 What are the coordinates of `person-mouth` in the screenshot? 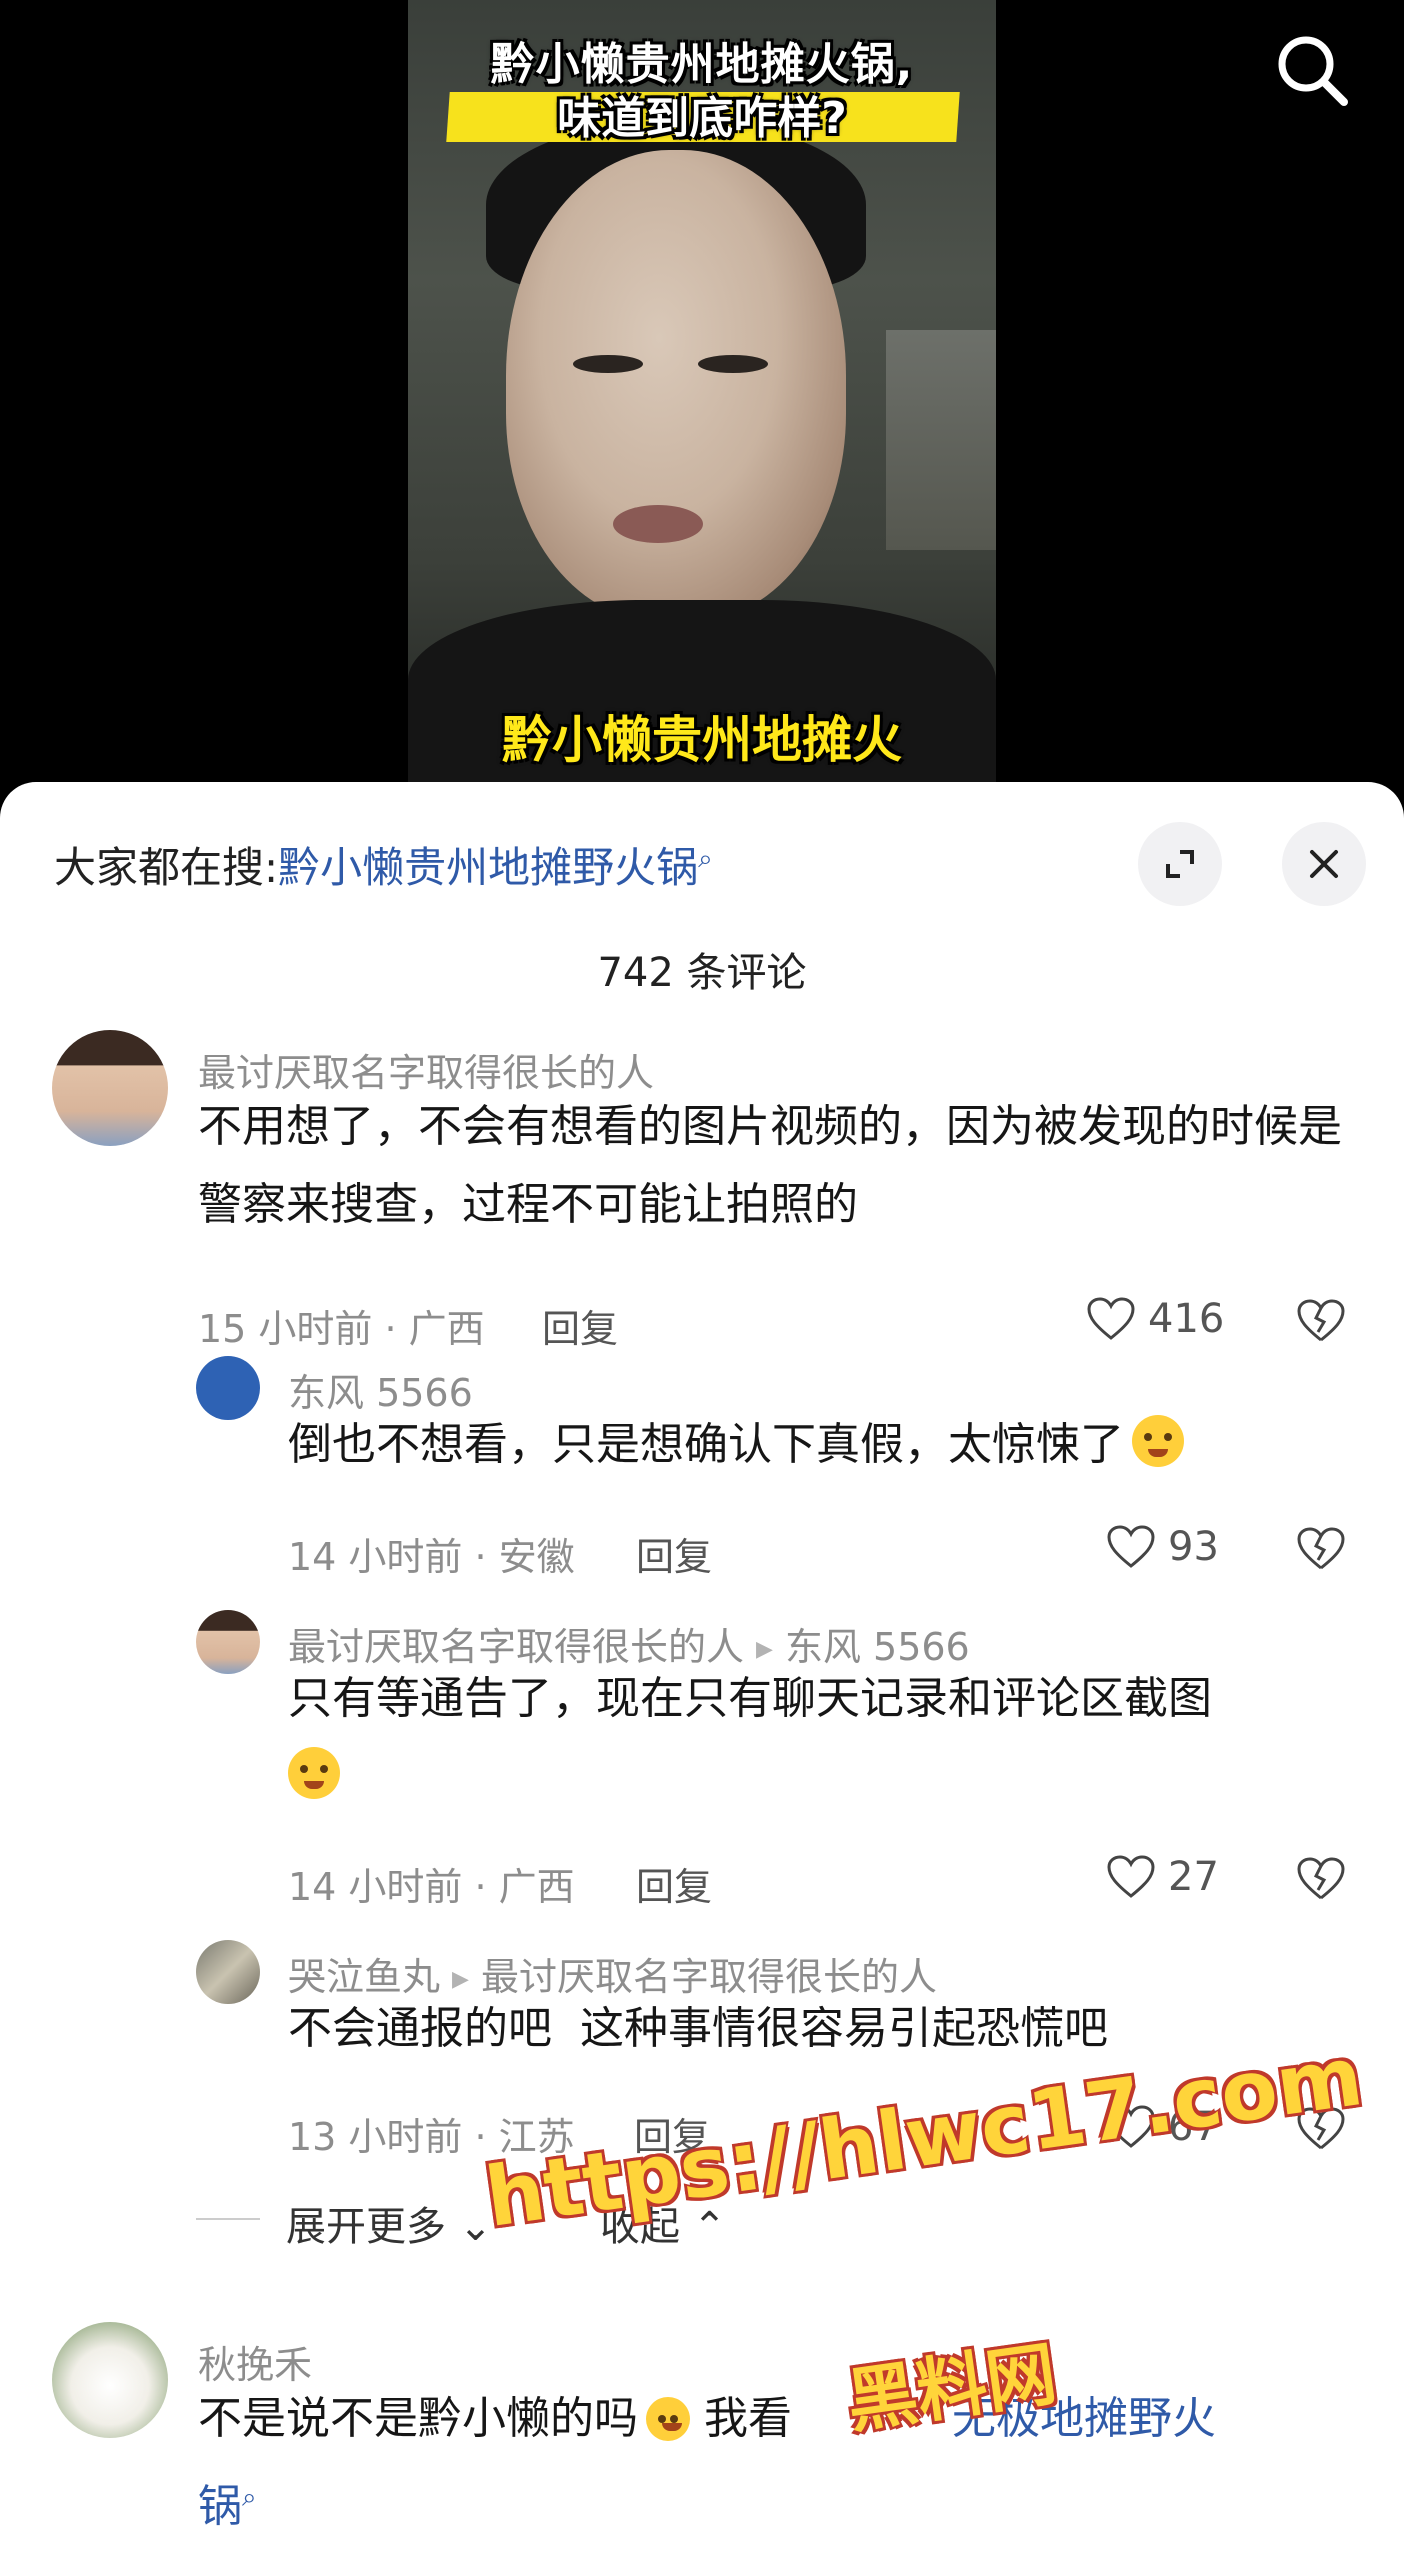 It's located at (658, 524).